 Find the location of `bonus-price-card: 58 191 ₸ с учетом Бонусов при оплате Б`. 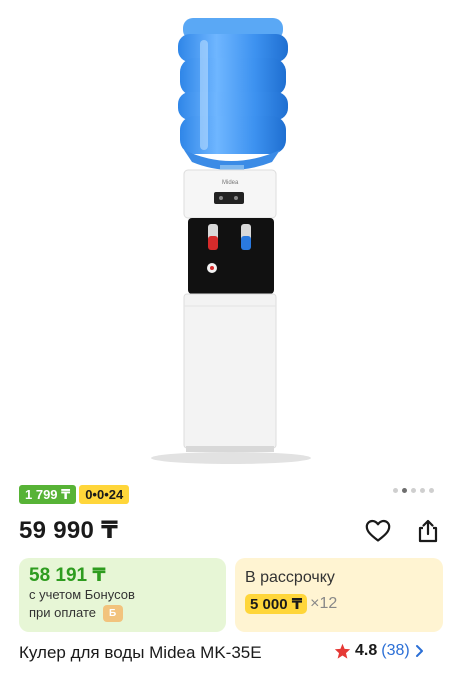

bonus-price-card: 58 191 ₸ с учетом Бонусов при оплате Б is located at coordinates (122, 595).